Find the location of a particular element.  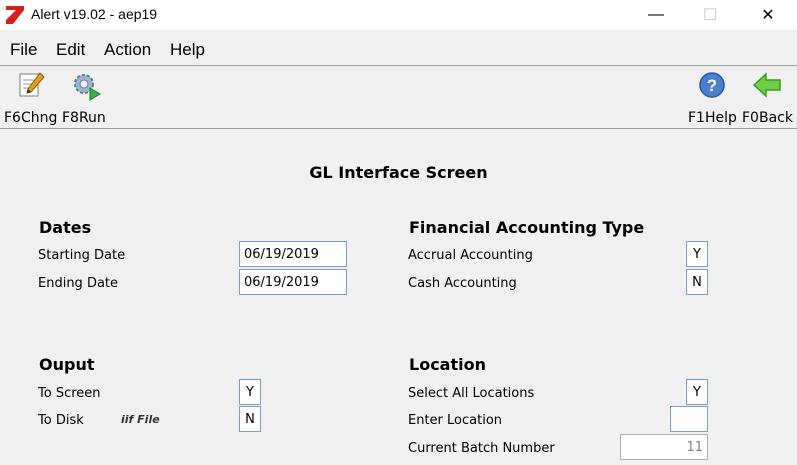

maximize-button: ☐ is located at coordinates (710, 15).